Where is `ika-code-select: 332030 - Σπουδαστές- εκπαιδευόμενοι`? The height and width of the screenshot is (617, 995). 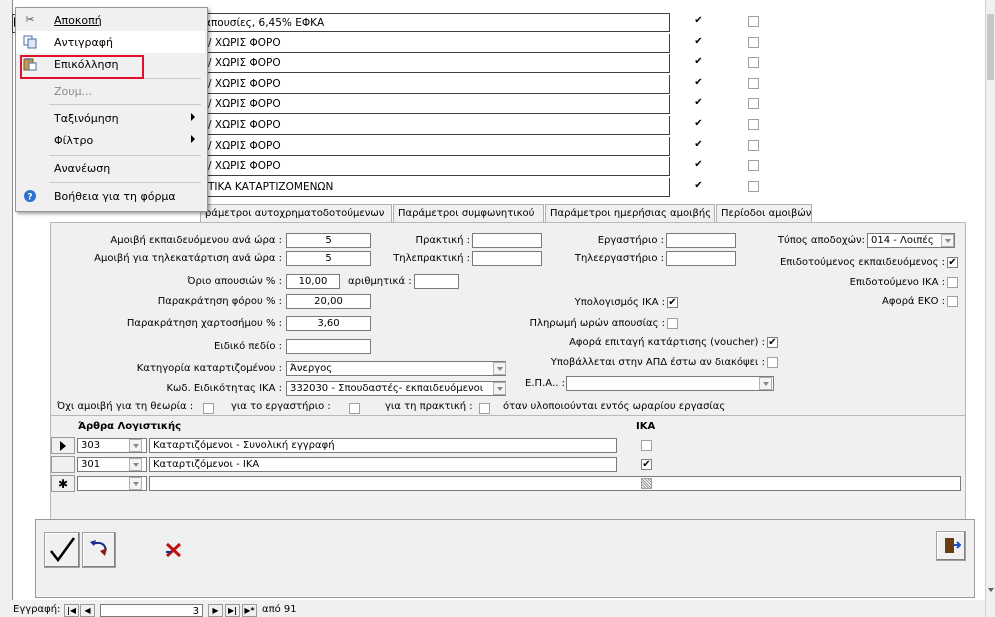 ika-code-select: 332030 - Σπουδαστές- εκπαιδευόμενοι is located at coordinates (396, 388).